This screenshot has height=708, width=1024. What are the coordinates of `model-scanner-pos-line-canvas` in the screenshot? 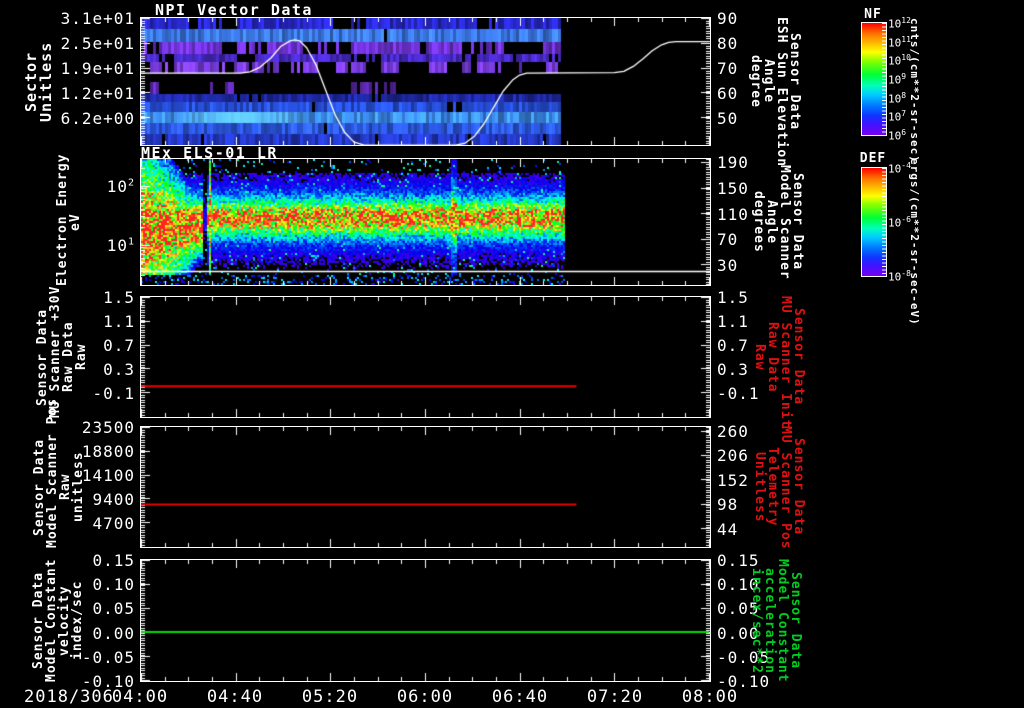 It's located at (425, 487).